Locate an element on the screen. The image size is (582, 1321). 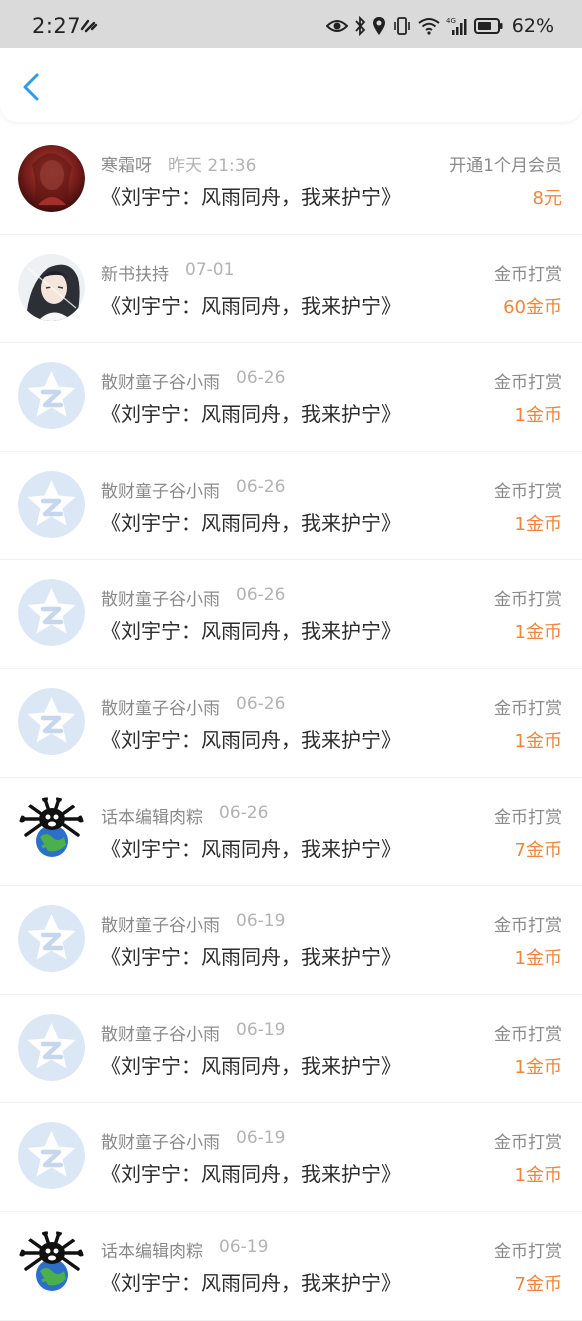
eye-icon is located at coordinates (336, 26).